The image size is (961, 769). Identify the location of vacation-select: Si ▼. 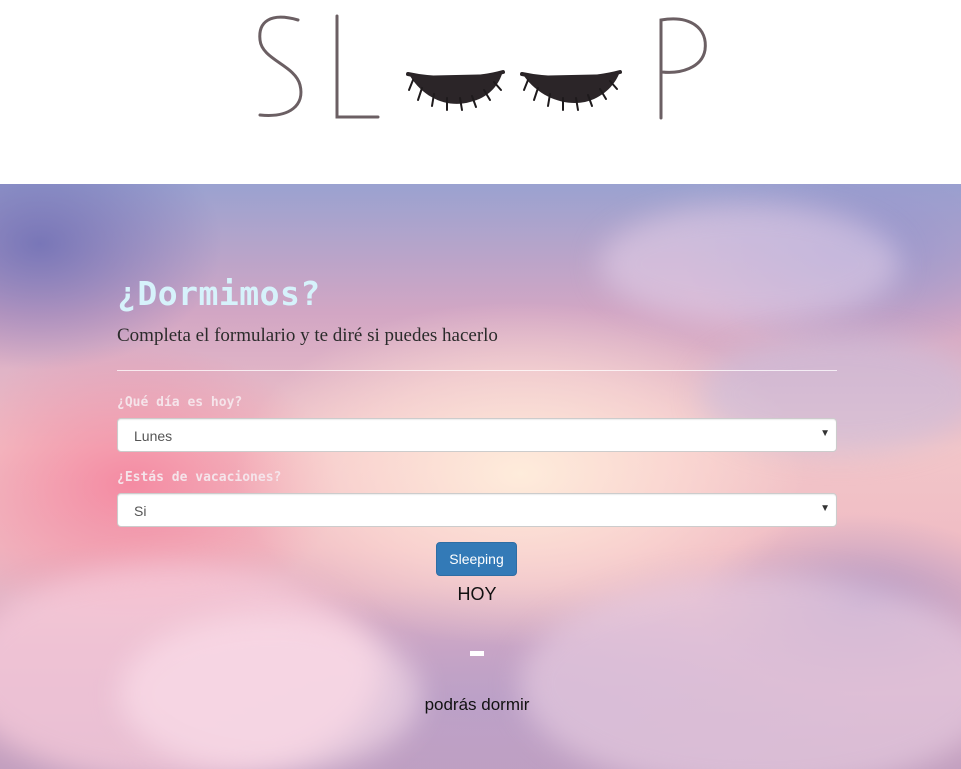
(477, 510).